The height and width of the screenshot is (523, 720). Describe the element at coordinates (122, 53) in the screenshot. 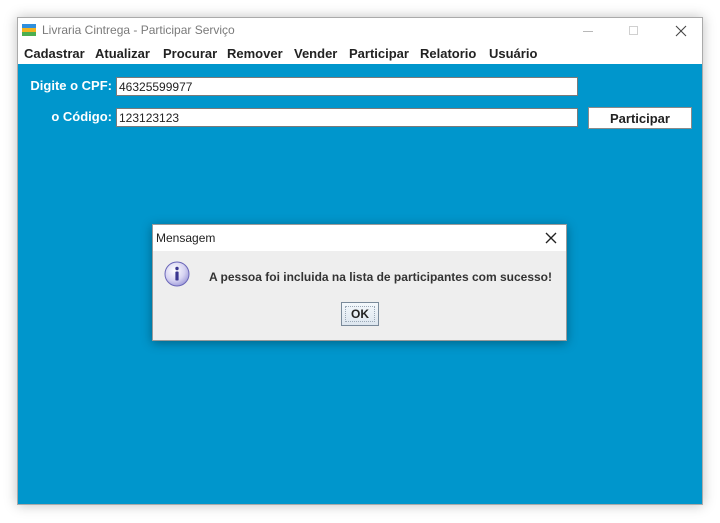

I see `menu-atualizar: Atualizar` at that location.